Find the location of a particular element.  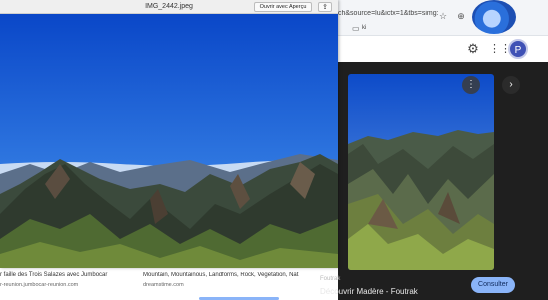

more-options-icon: ⋮ is located at coordinates (471, 85).